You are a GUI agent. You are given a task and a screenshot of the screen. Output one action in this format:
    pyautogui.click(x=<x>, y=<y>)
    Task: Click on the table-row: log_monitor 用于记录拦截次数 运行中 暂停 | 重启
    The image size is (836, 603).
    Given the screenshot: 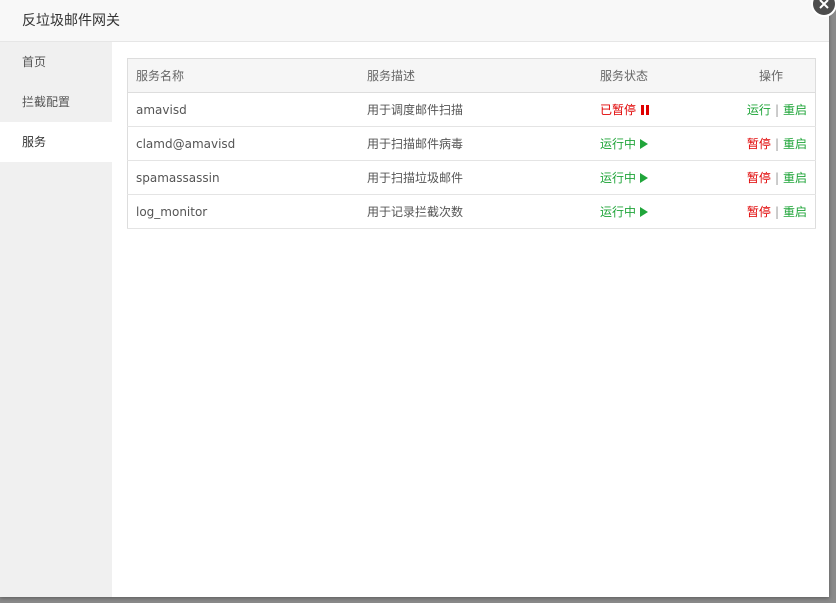 What is the action you would take?
    pyautogui.click(x=471, y=211)
    